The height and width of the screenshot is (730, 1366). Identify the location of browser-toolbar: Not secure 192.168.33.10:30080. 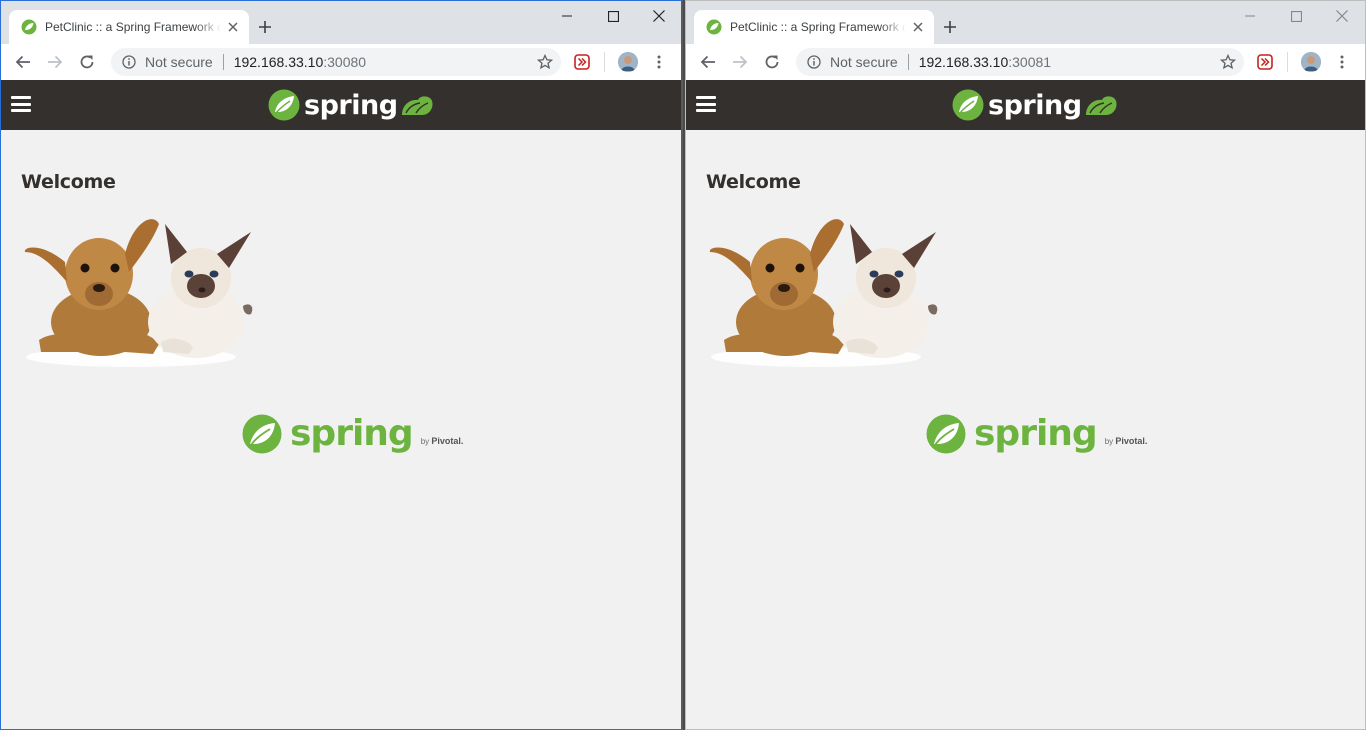
(341, 62).